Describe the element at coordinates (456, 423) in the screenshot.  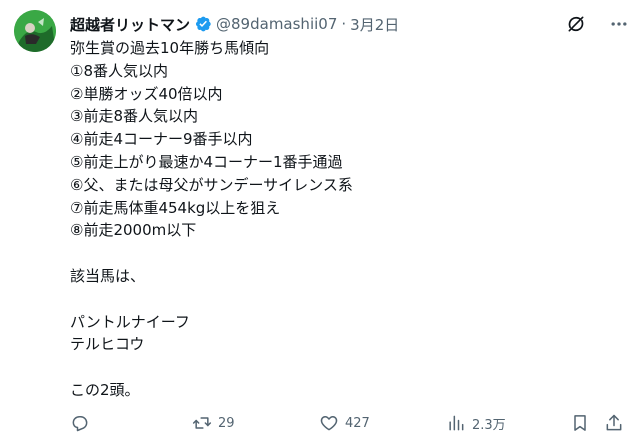
I see `analytics-icon` at that location.